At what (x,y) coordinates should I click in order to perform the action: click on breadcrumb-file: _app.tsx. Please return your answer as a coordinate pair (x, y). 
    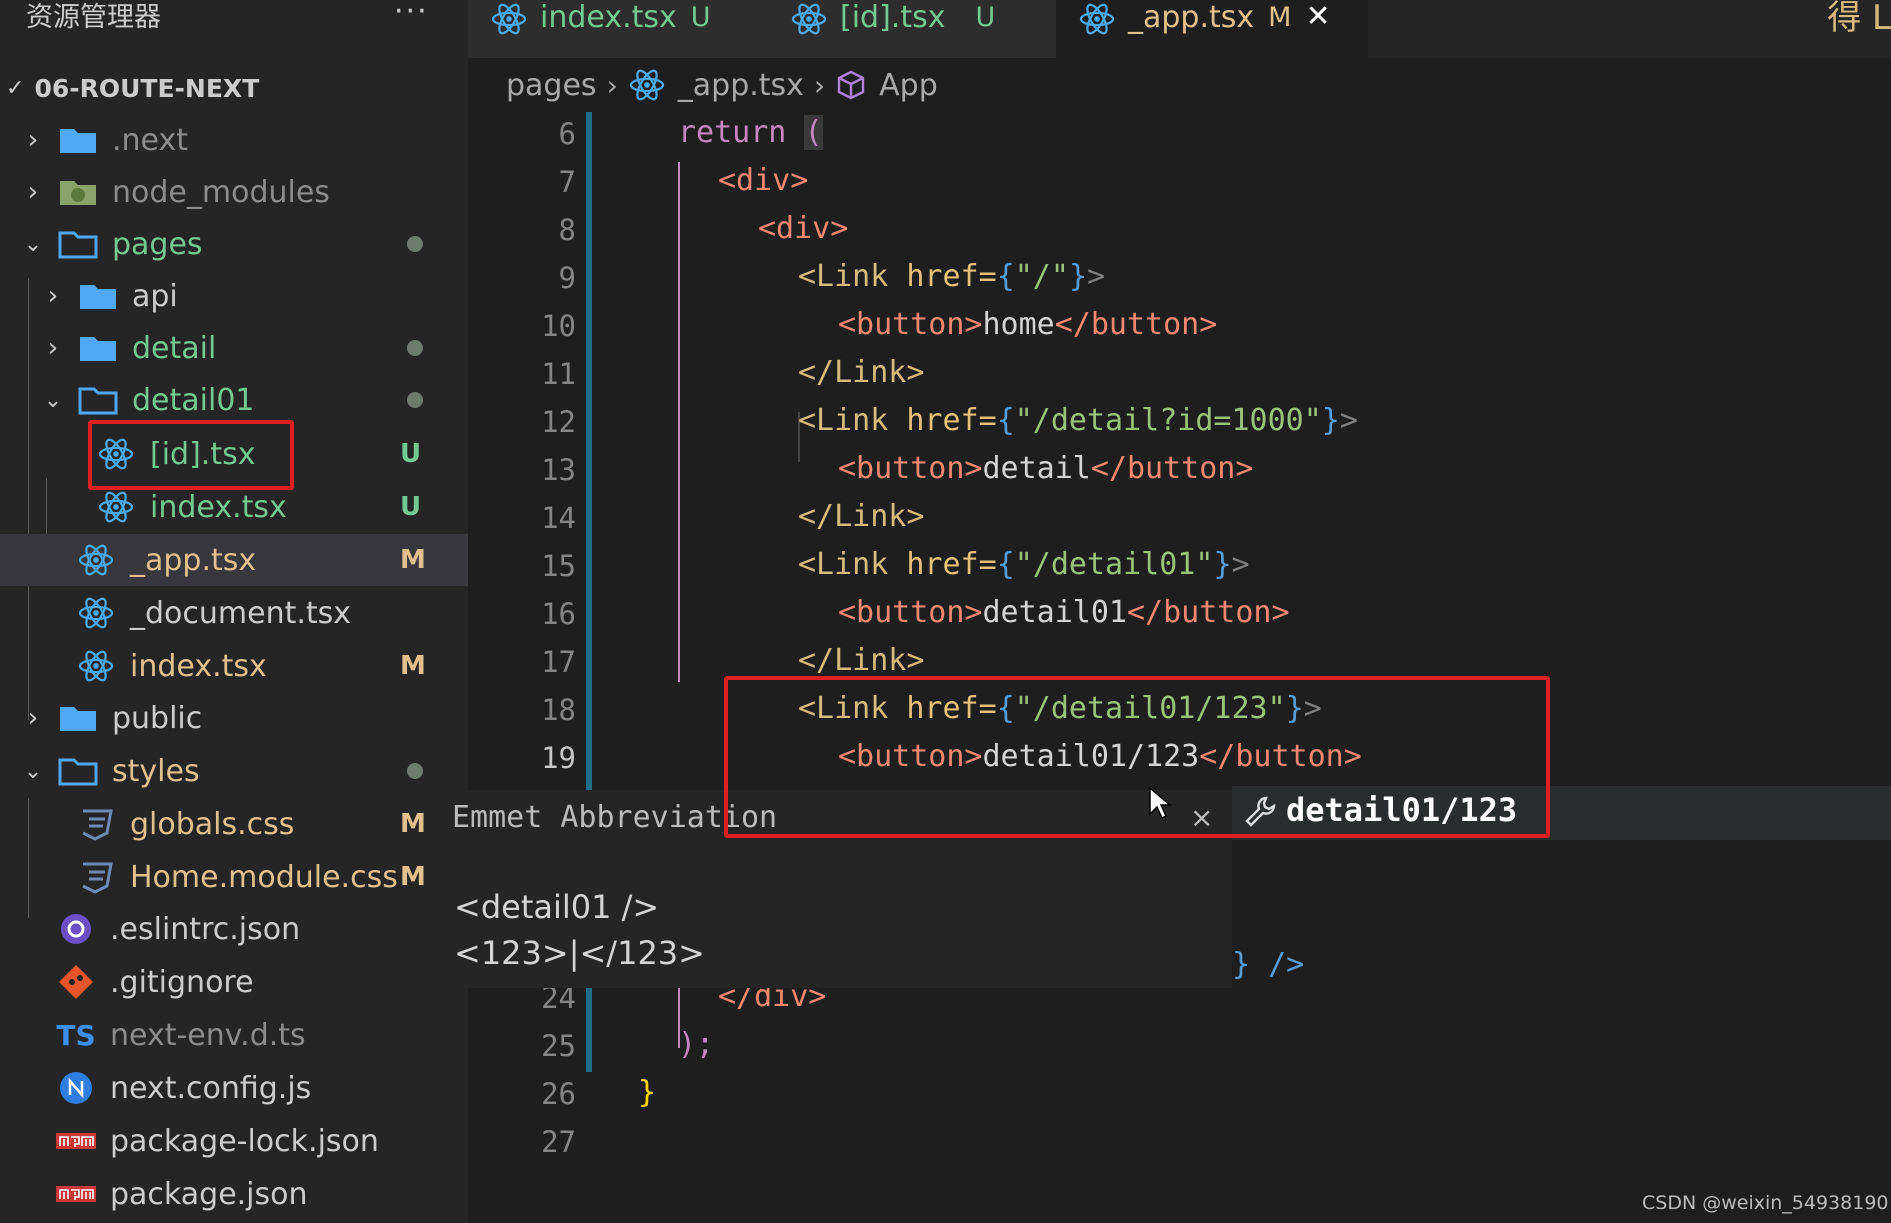
    Looking at the image, I should click on (741, 85).